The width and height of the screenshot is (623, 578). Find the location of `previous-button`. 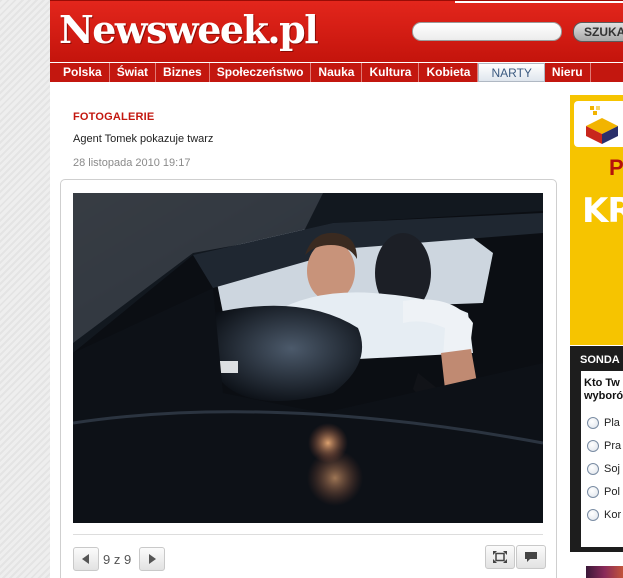

previous-button is located at coordinates (86, 559).